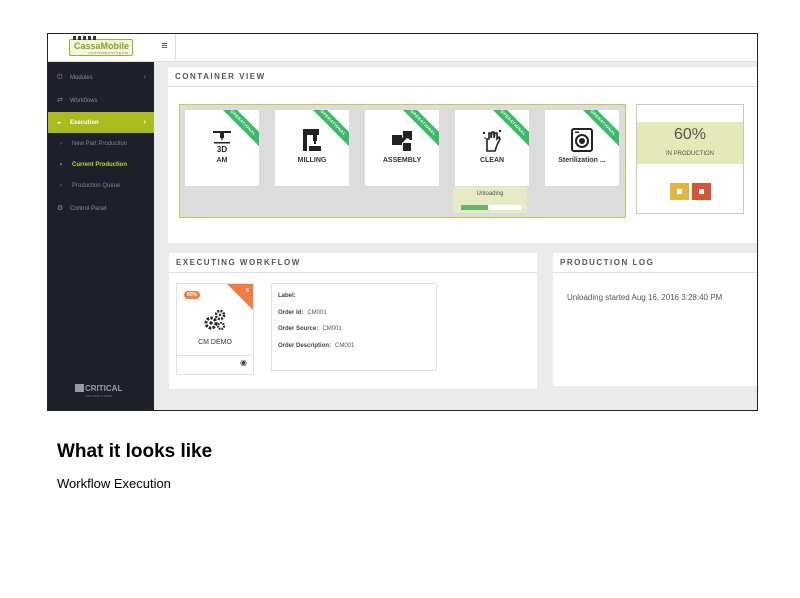  What do you see at coordinates (215, 342) in the screenshot?
I see `workflow-name: CM DEMO` at bounding box center [215, 342].